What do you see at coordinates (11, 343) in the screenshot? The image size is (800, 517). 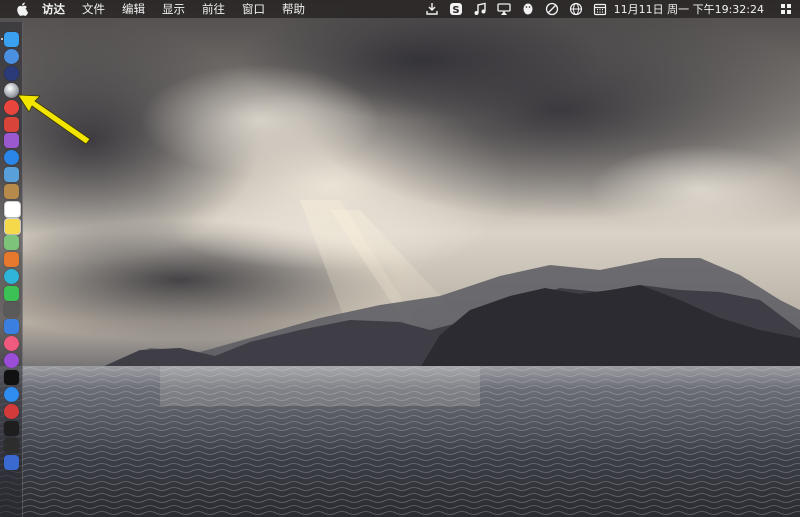 I see `music-icon` at bounding box center [11, 343].